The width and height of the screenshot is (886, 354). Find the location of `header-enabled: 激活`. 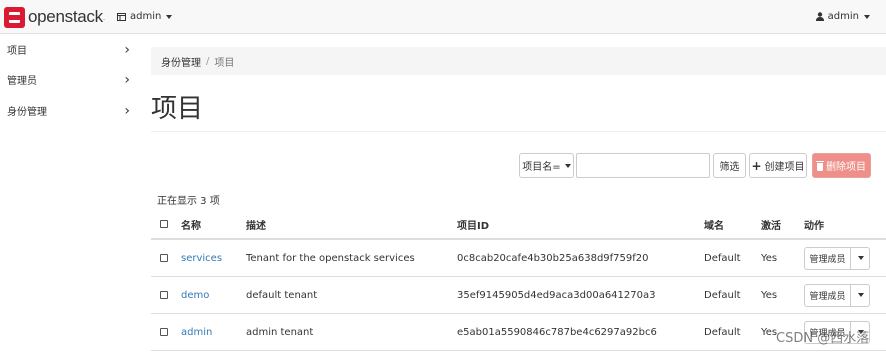

header-enabled: 激活 is located at coordinates (771, 224).